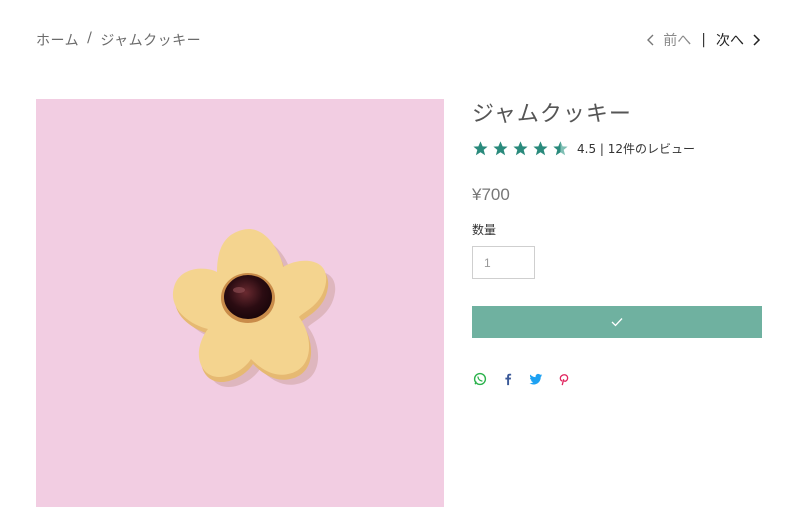 The width and height of the screenshot is (800, 532). What do you see at coordinates (491, 194) in the screenshot?
I see `product-price: ¥700` at bounding box center [491, 194].